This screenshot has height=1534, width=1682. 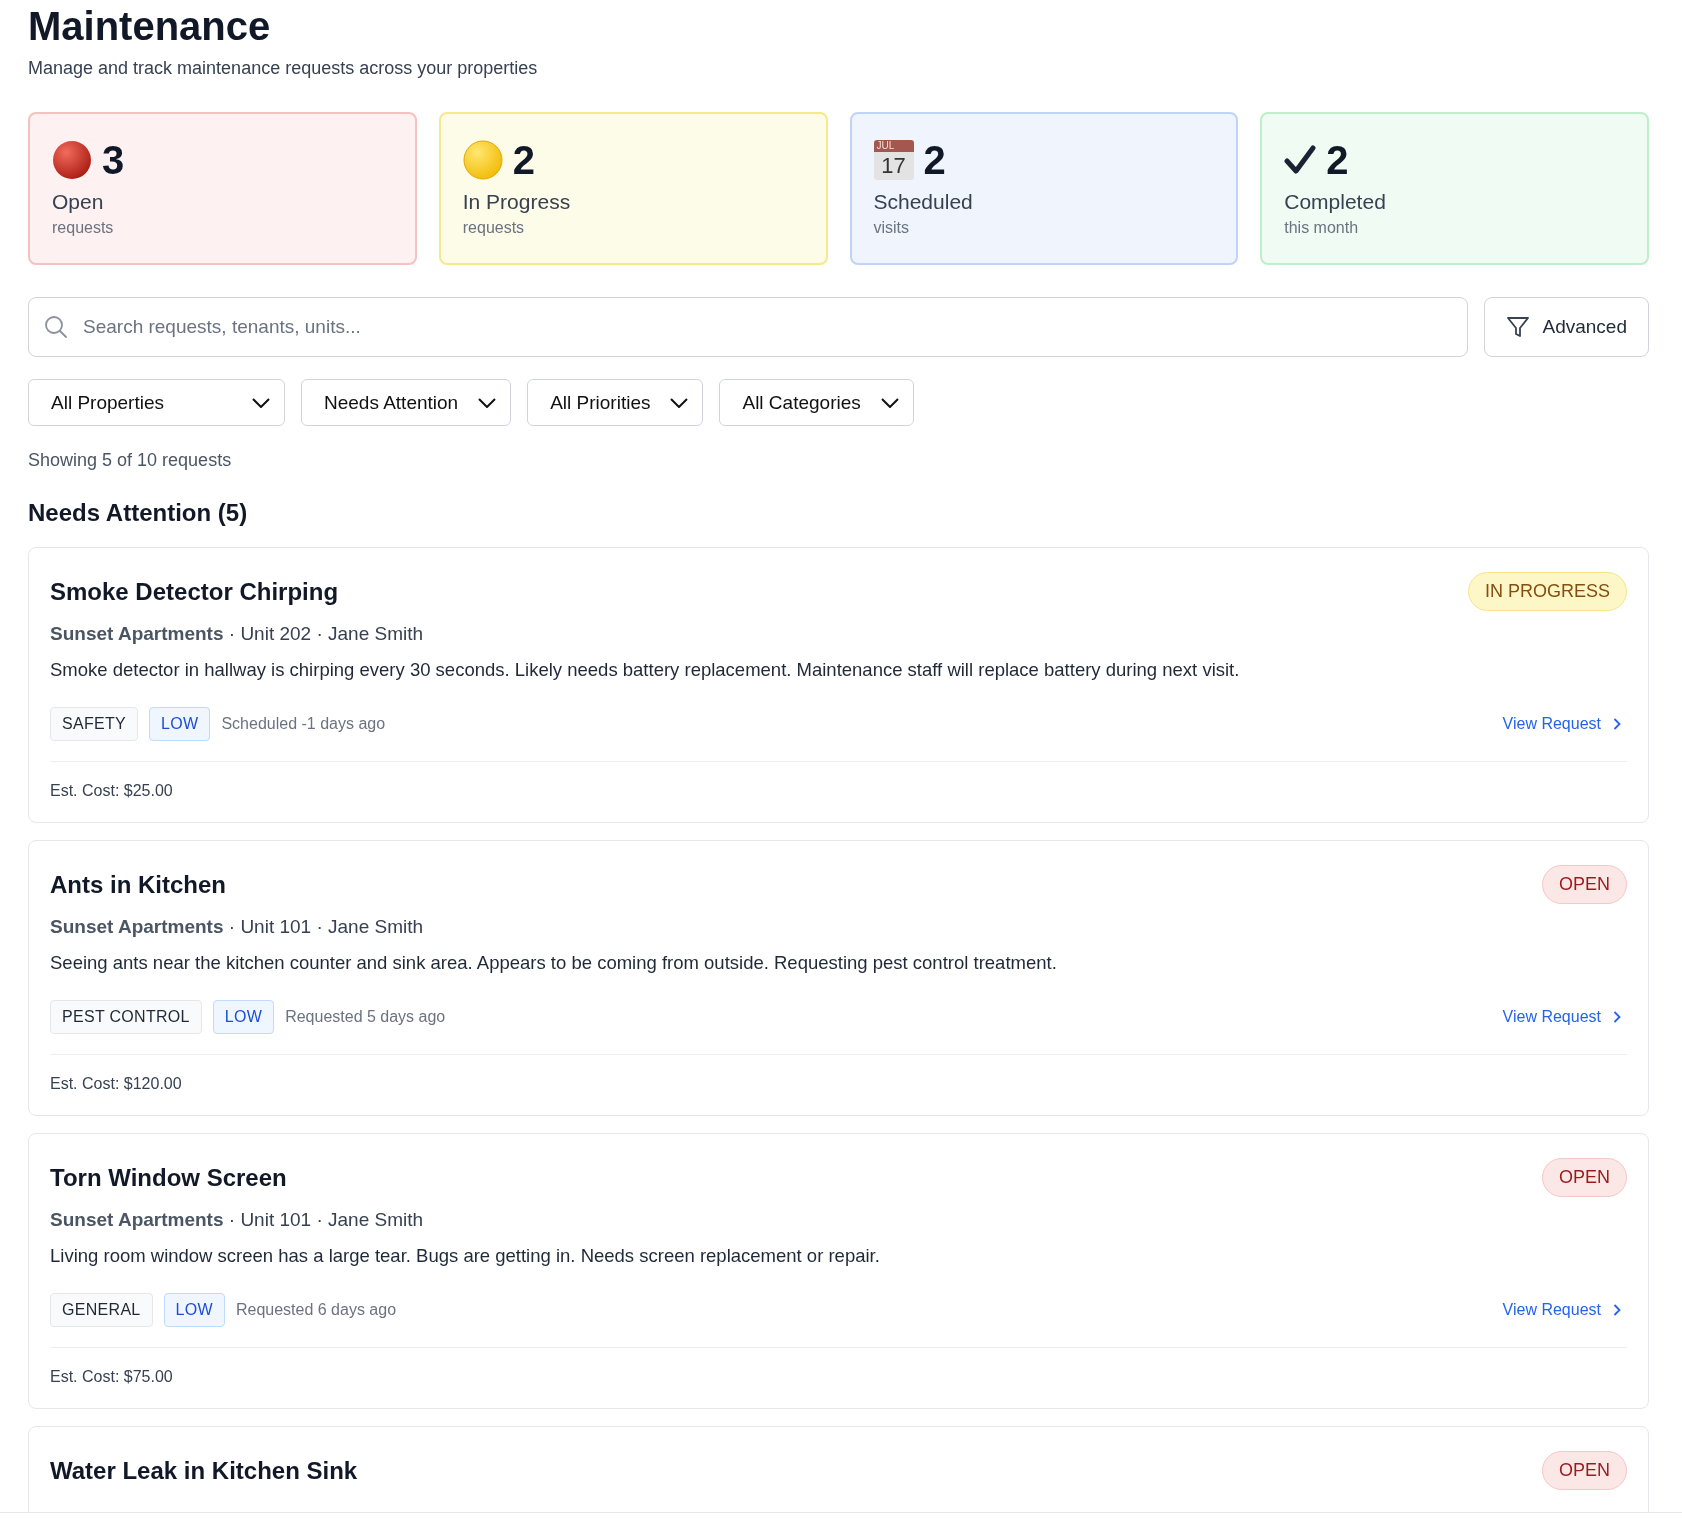 What do you see at coordinates (1547, 591) in the screenshot?
I see `status-badge: IN PROGRESS` at bounding box center [1547, 591].